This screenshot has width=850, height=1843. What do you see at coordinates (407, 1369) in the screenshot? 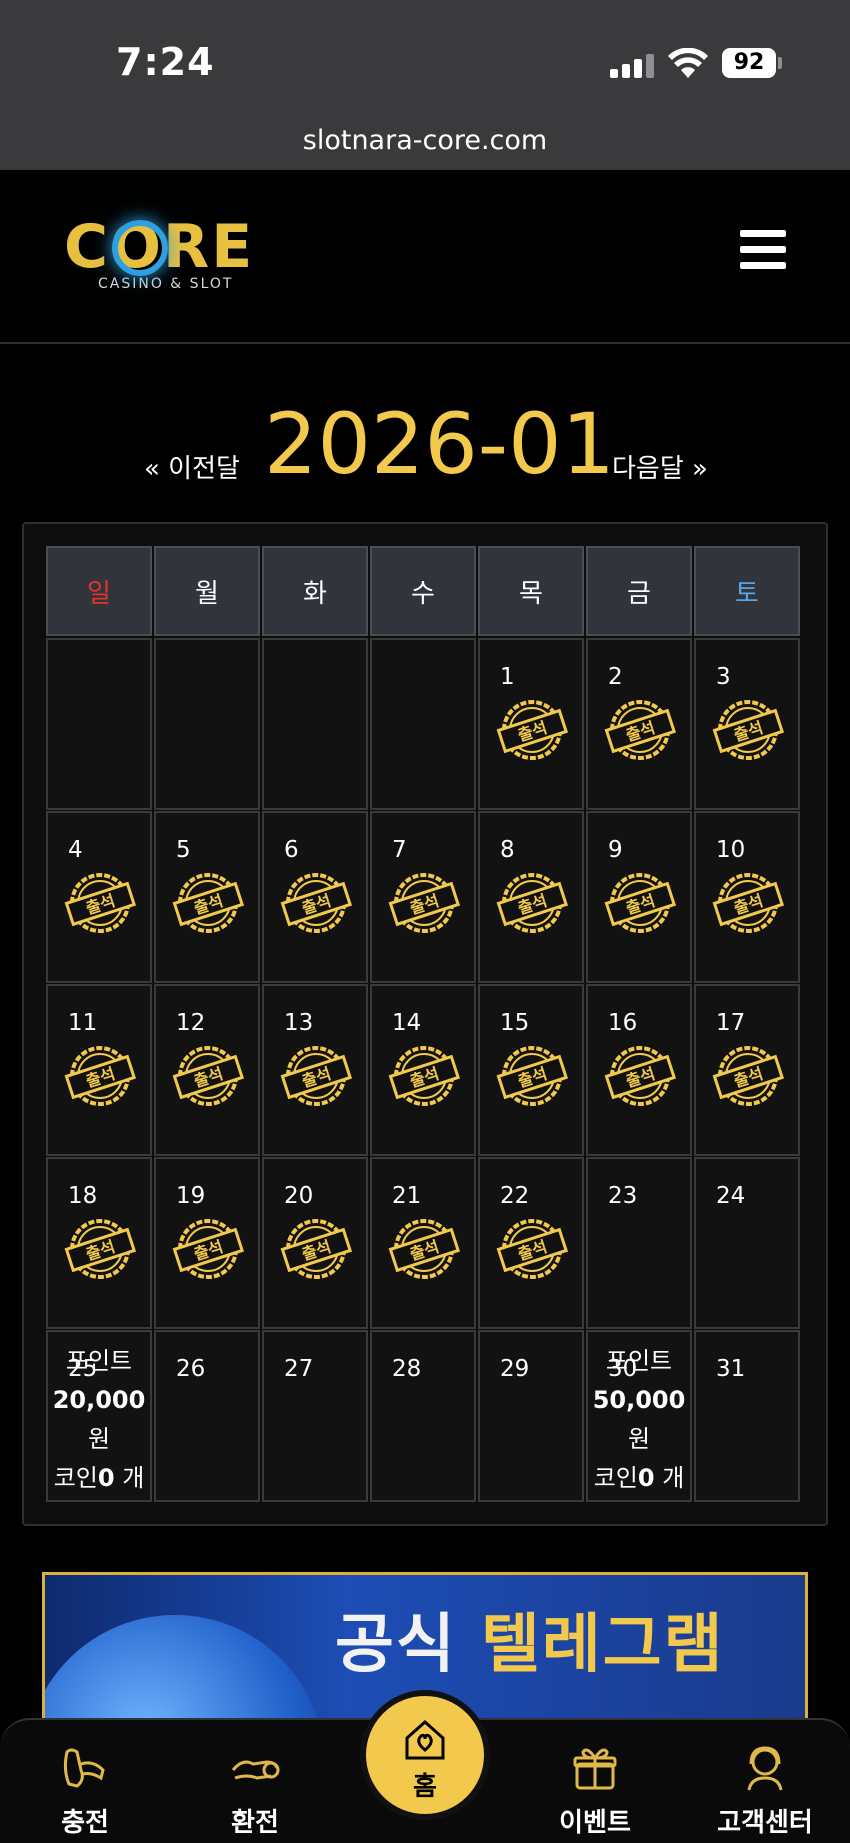
I see `day-number: 28` at bounding box center [407, 1369].